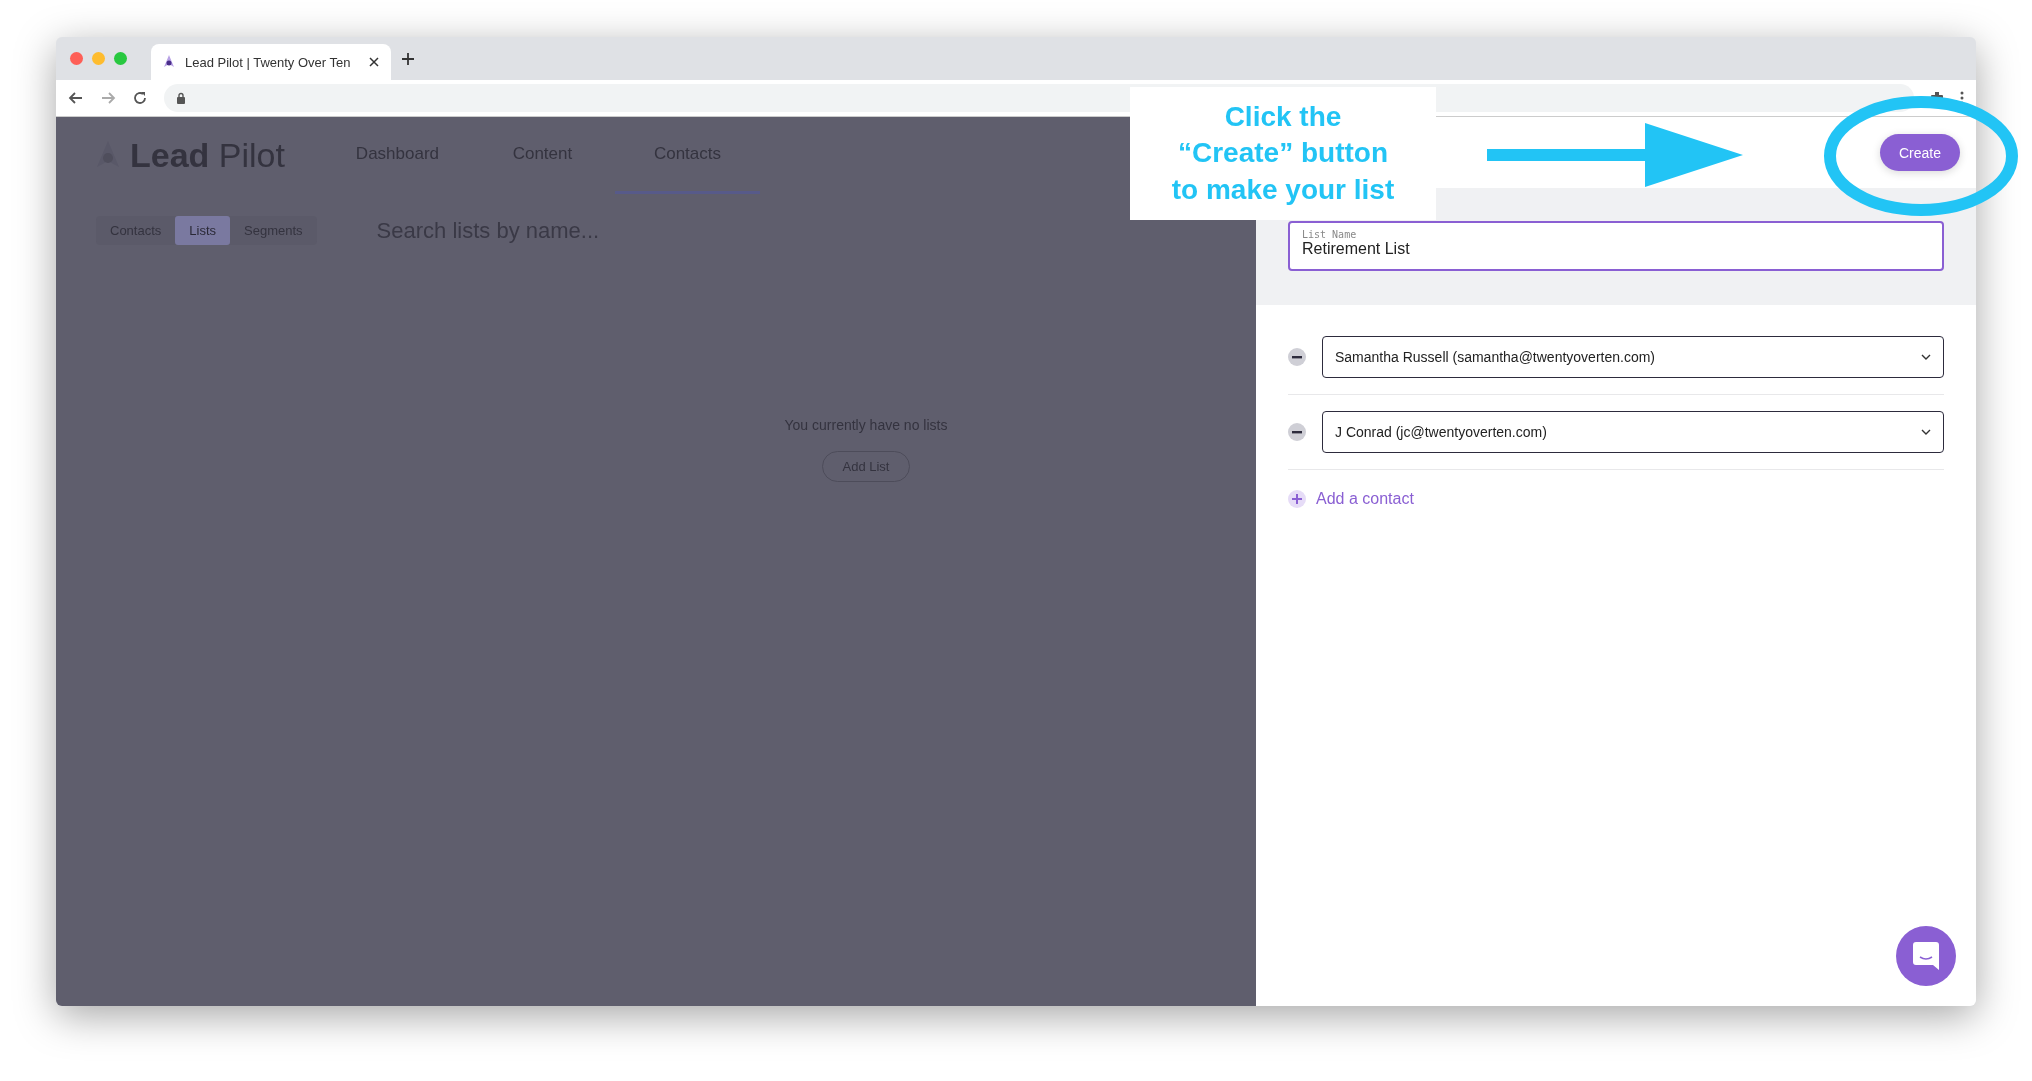 The image size is (2032, 1081). I want to click on list-name-field: List Name Retirement List, so click(1616, 246).